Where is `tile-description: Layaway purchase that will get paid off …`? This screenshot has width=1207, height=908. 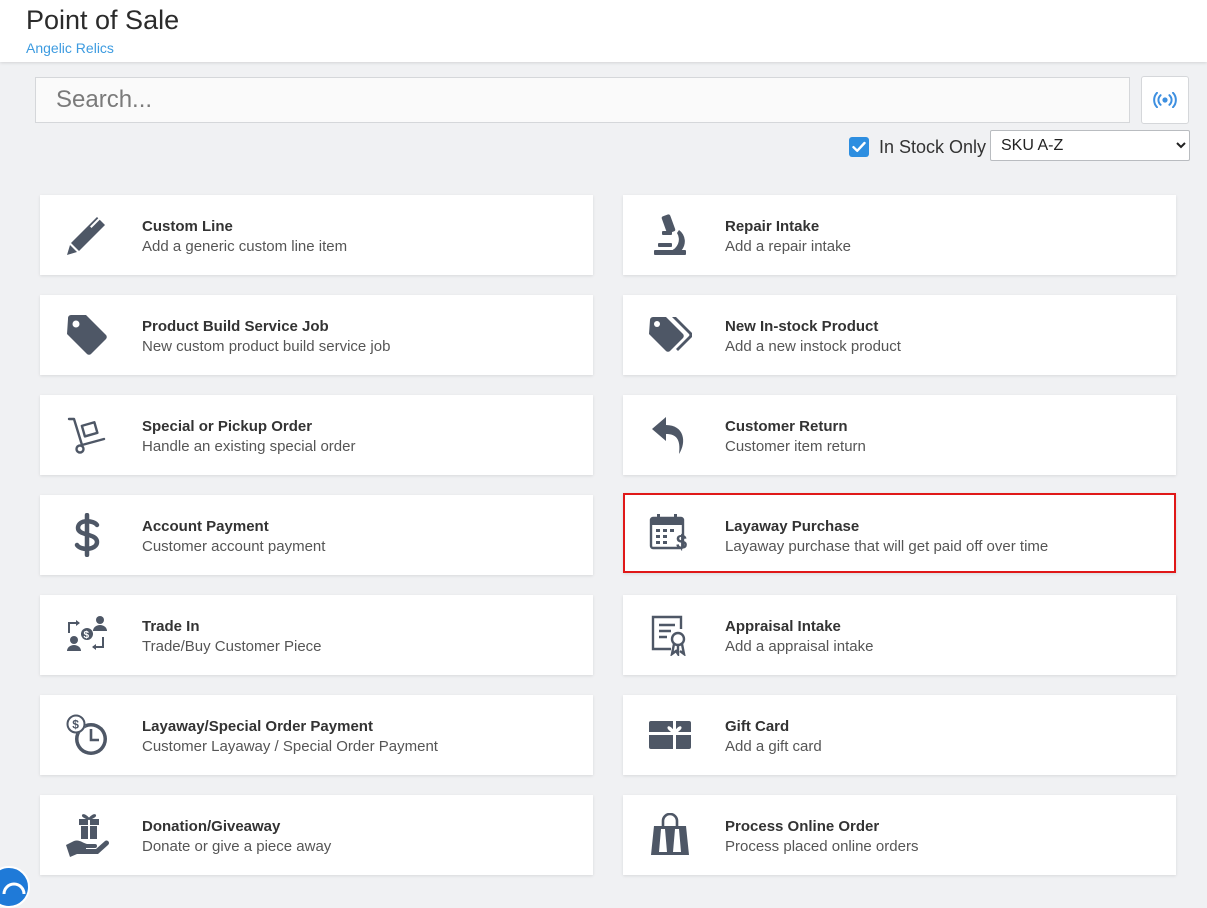
tile-description: Layaway purchase that will get paid off … is located at coordinates (887, 546).